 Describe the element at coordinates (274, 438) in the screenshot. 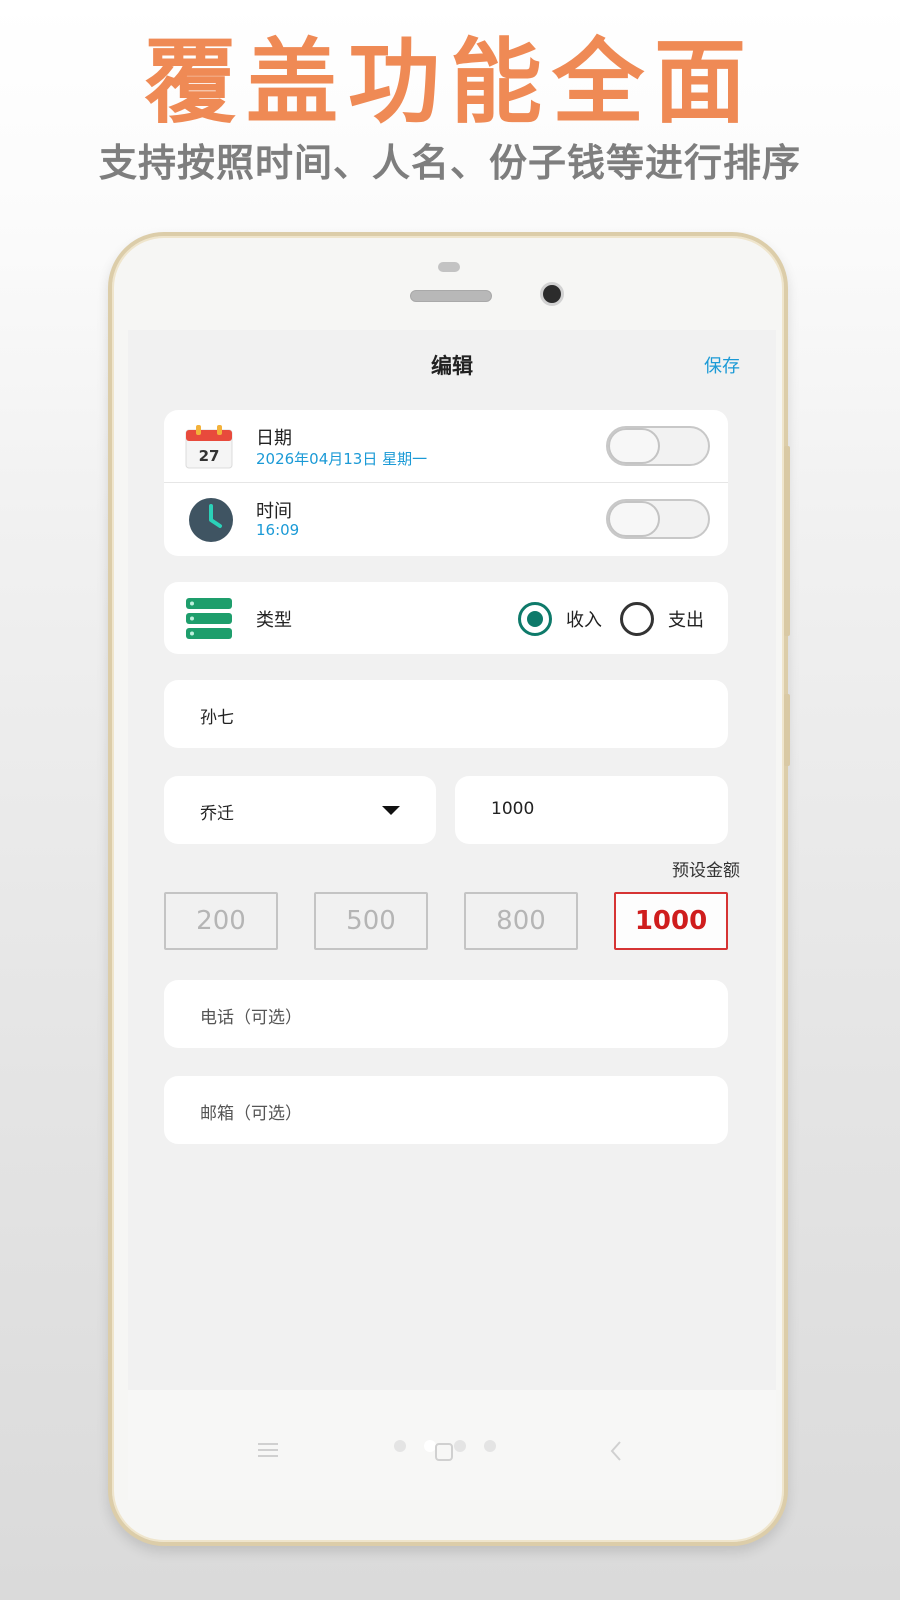

I see `date-label: 日期` at that location.